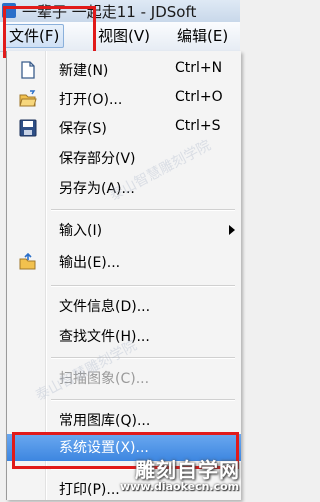 The width and height of the screenshot is (320, 502). What do you see at coordinates (199, 68) in the screenshot?
I see `menu-item-shortcut: Ctrl+N` at bounding box center [199, 68].